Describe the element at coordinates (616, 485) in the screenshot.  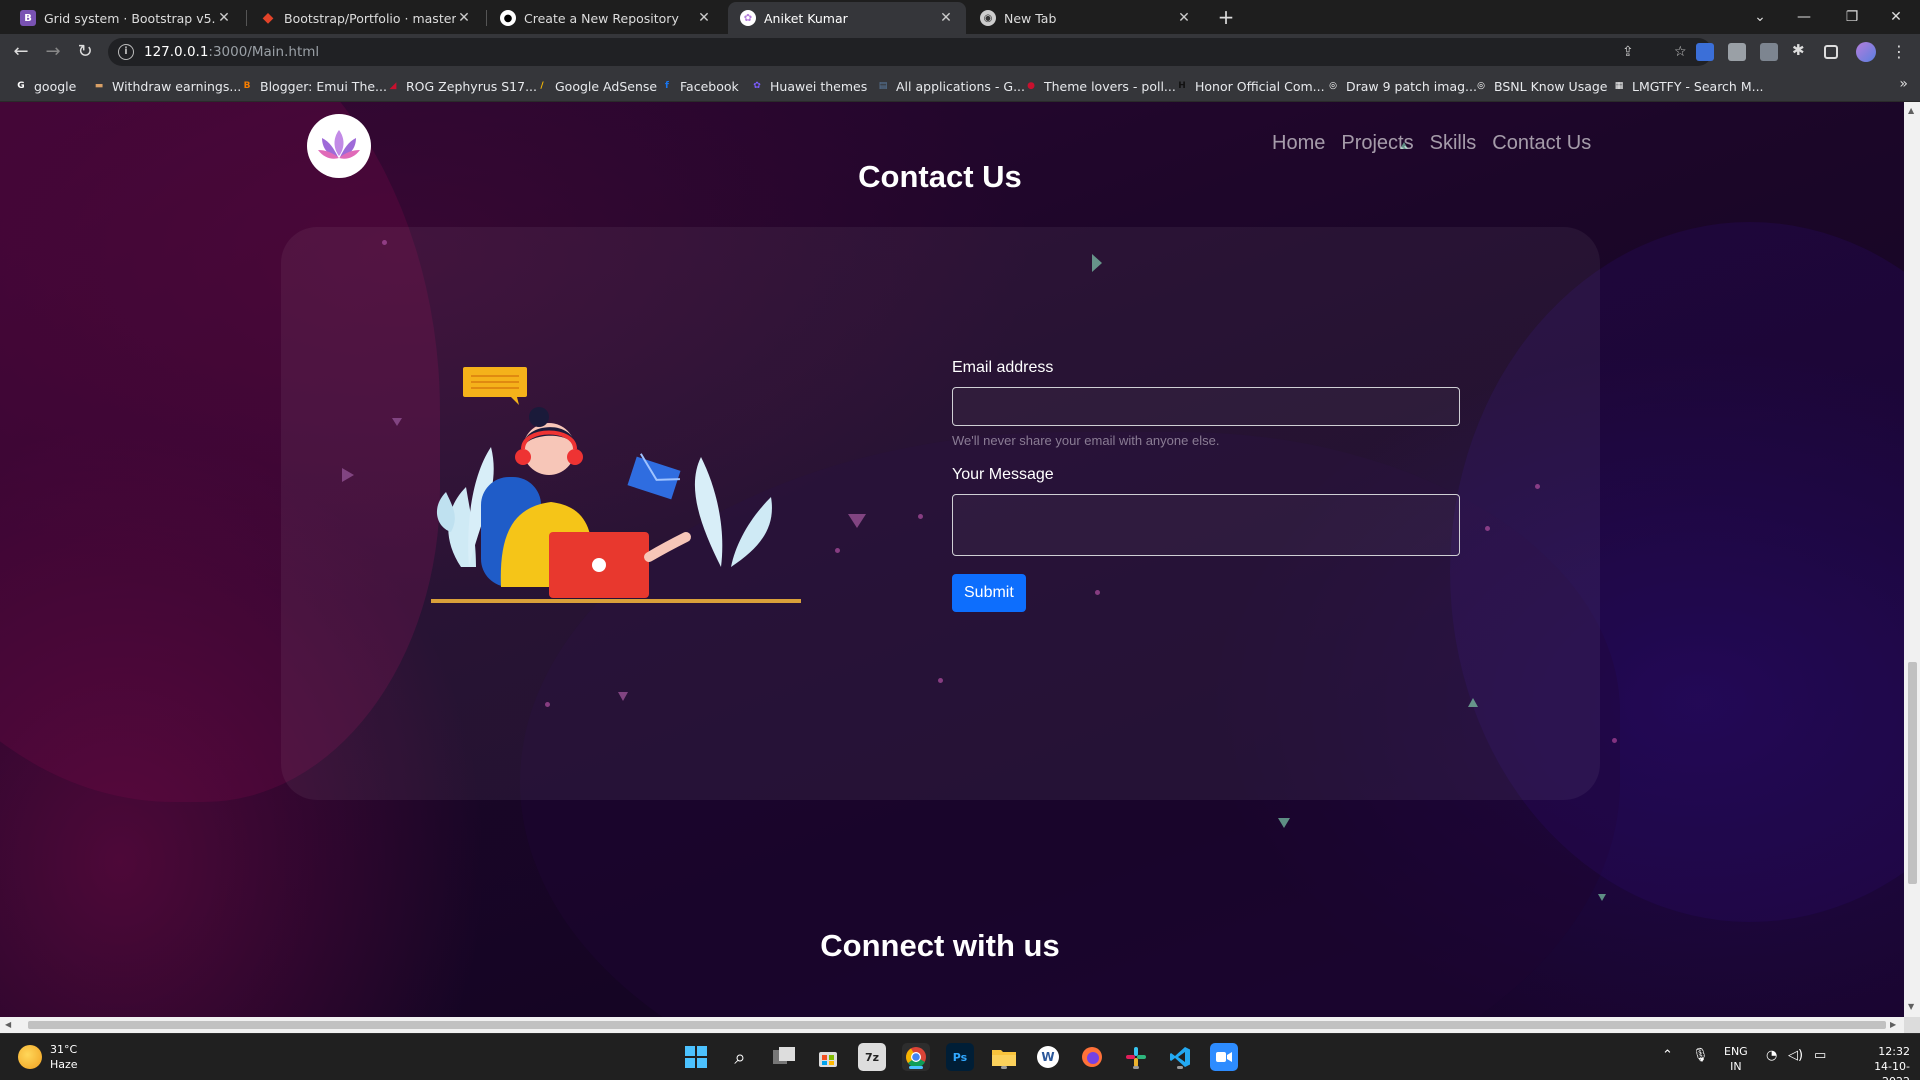
I see `customer-support-illustration` at that location.